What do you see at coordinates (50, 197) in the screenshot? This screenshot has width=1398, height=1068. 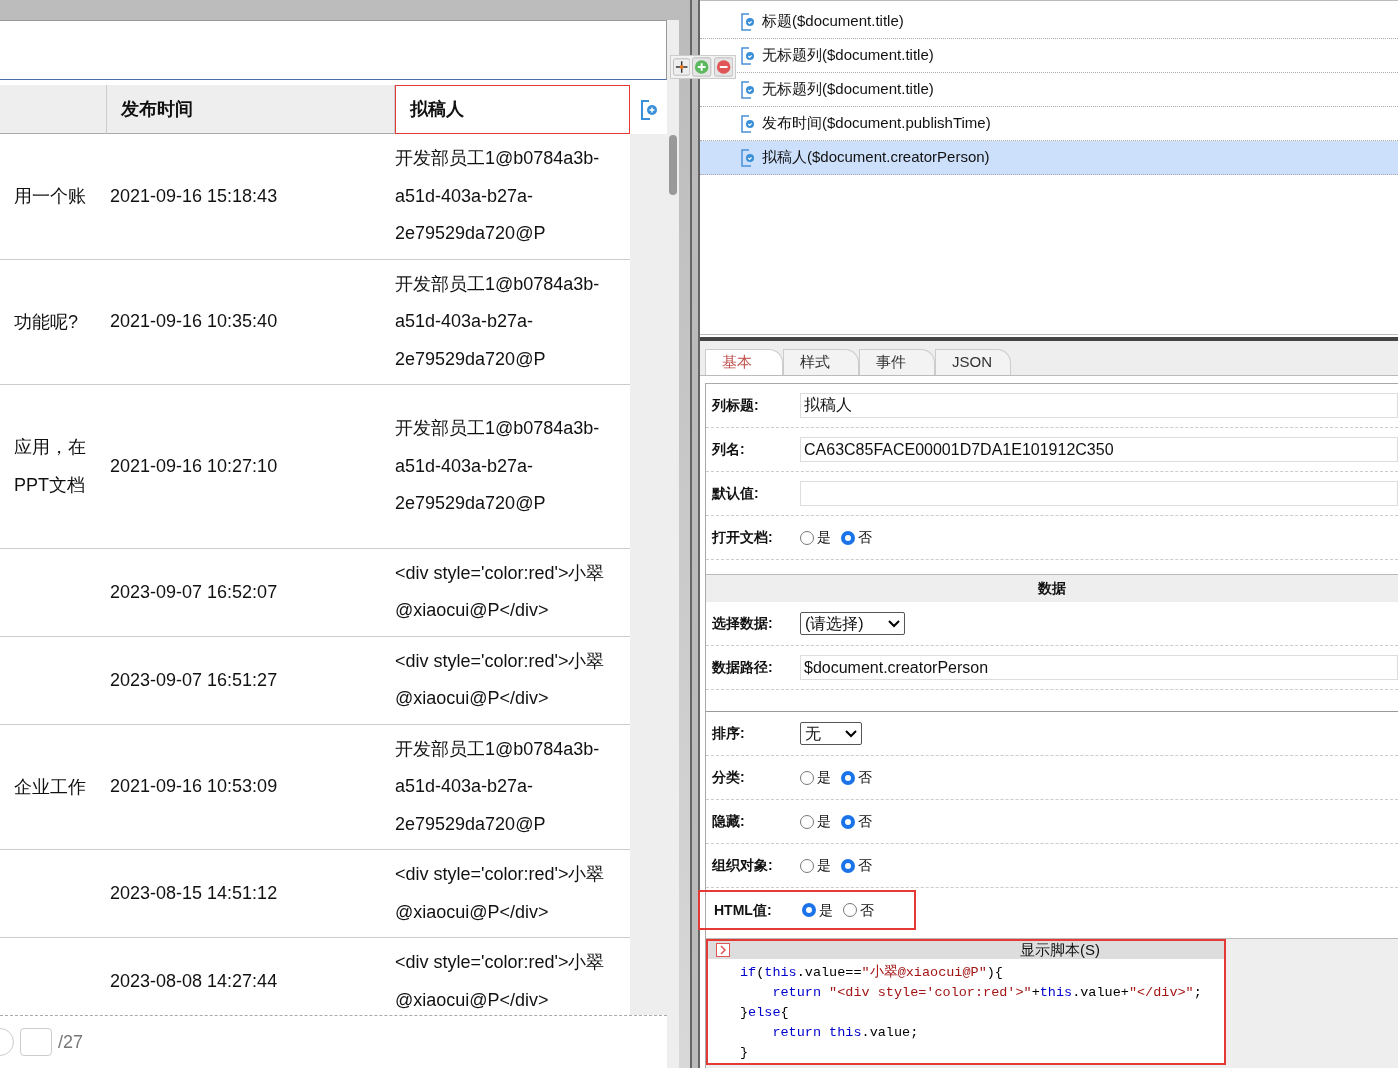 I see `table-cell-text: 用一个账` at bounding box center [50, 197].